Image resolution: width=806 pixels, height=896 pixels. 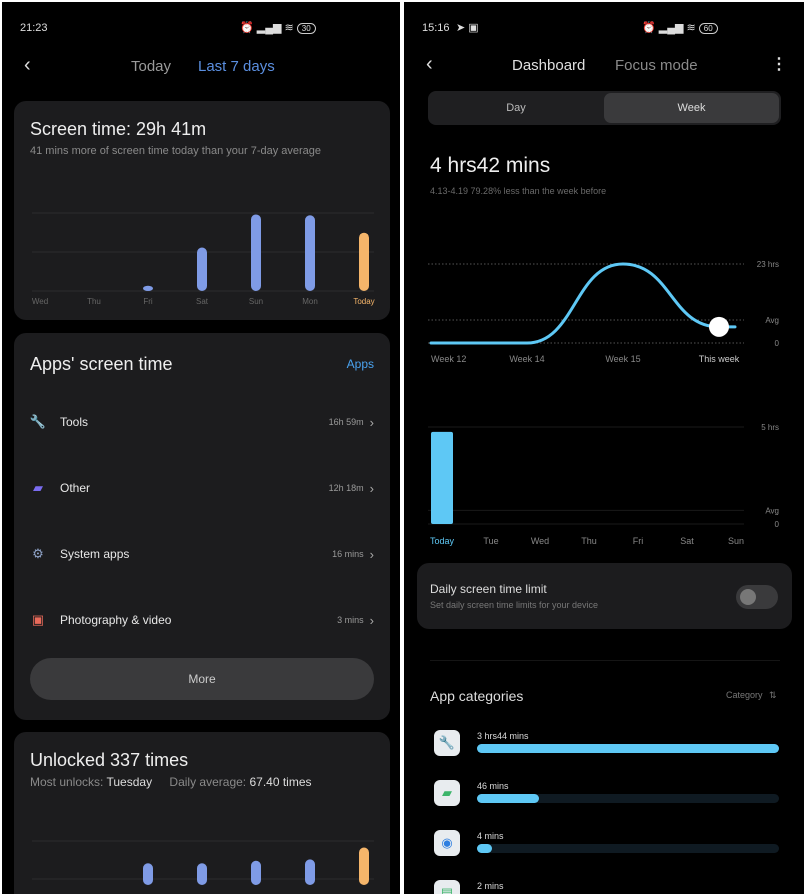 I want to click on unlocks-title: Unlocked 337 times, so click(x=109, y=760).